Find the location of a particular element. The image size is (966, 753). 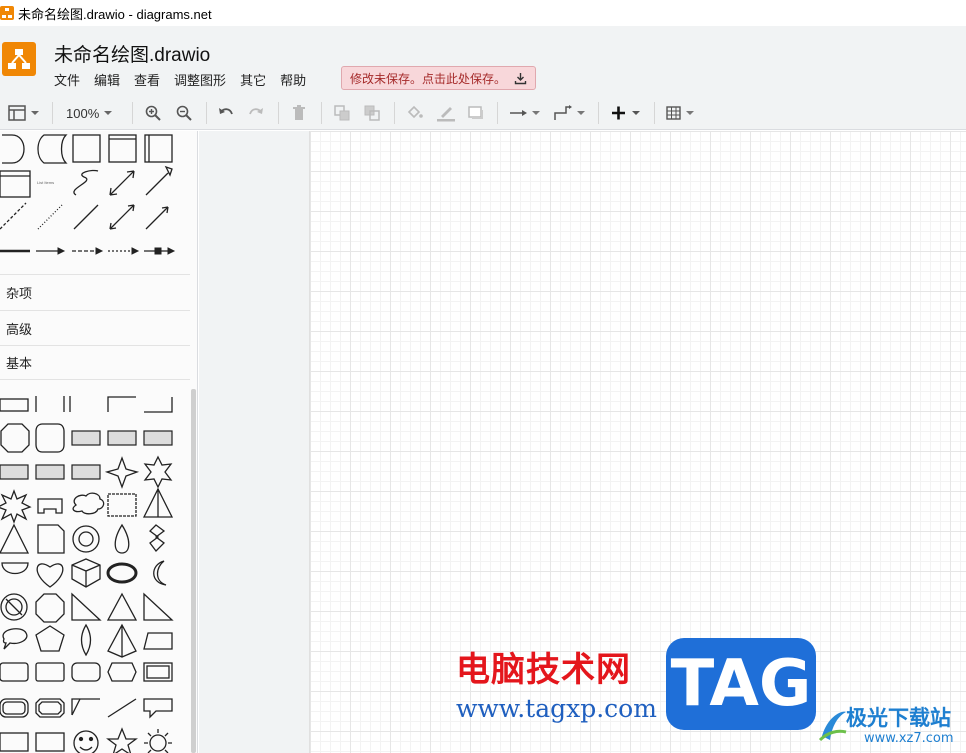

sidebar-section-misc: 杂项 is located at coordinates (95, 291).